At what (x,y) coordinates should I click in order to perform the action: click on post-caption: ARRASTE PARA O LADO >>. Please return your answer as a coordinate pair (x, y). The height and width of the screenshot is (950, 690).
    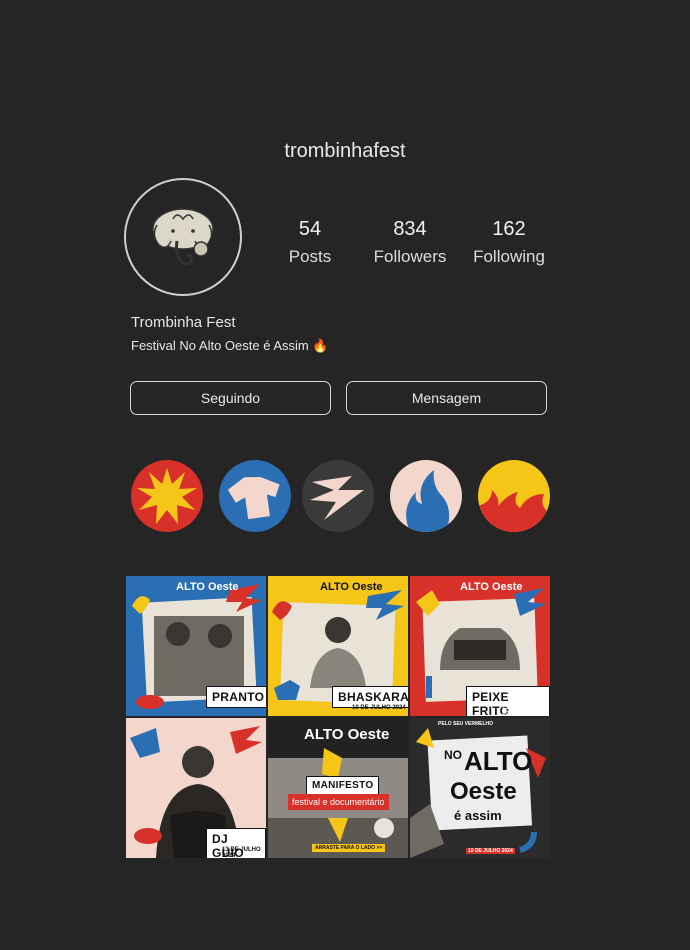
    Looking at the image, I should click on (349, 848).